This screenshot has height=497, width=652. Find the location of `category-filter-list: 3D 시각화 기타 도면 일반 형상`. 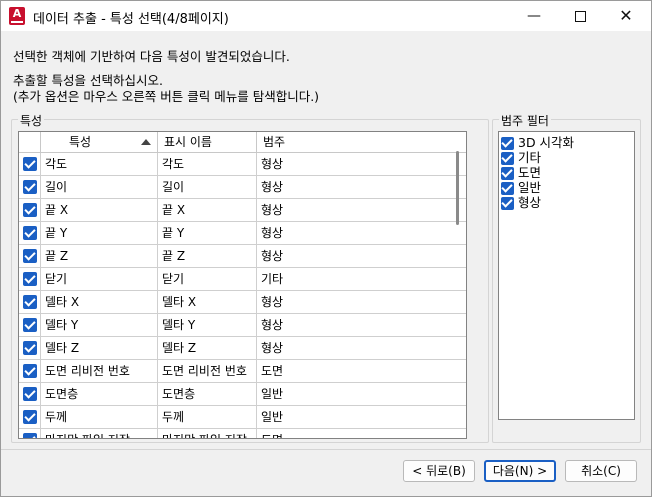

category-filter-list: 3D 시각화 기타 도면 일반 형상 is located at coordinates (566, 275).